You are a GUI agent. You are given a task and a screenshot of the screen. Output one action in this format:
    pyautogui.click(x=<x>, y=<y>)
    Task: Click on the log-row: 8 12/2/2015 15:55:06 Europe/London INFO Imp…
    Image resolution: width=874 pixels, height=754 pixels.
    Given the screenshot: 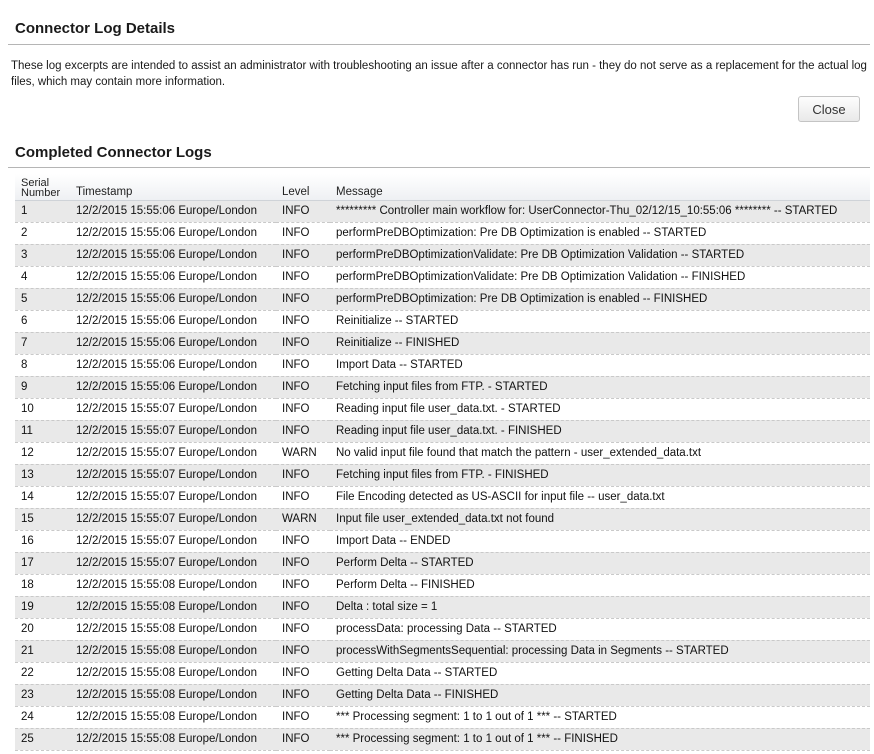 What is the action you would take?
    pyautogui.click(x=442, y=365)
    